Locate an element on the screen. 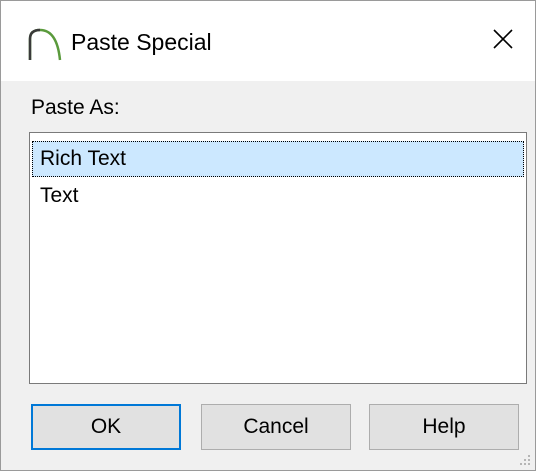 Image resolution: width=536 pixels, height=472 pixels. help-button: Help is located at coordinates (444, 427).